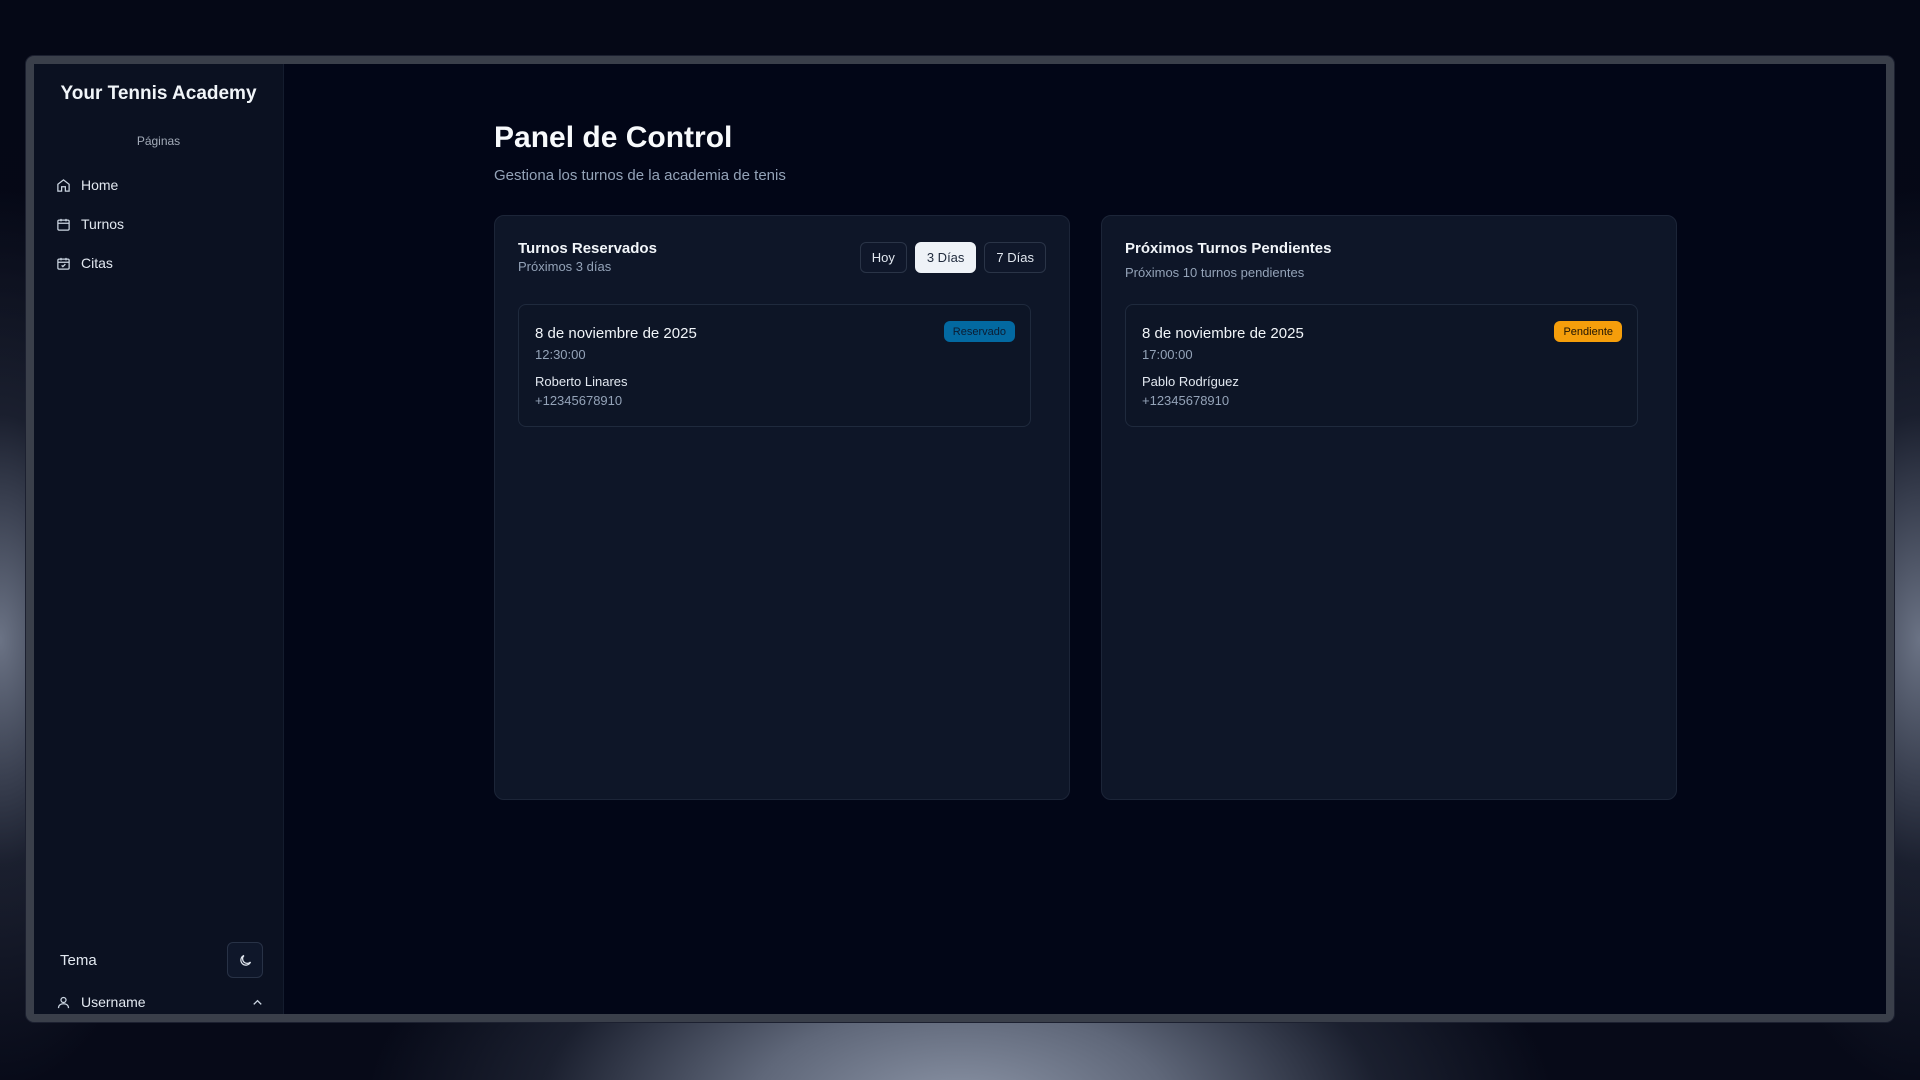 The image size is (1920, 1080). What do you see at coordinates (158, 93) in the screenshot?
I see `brand-title: Your Tennis Academy` at bounding box center [158, 93].